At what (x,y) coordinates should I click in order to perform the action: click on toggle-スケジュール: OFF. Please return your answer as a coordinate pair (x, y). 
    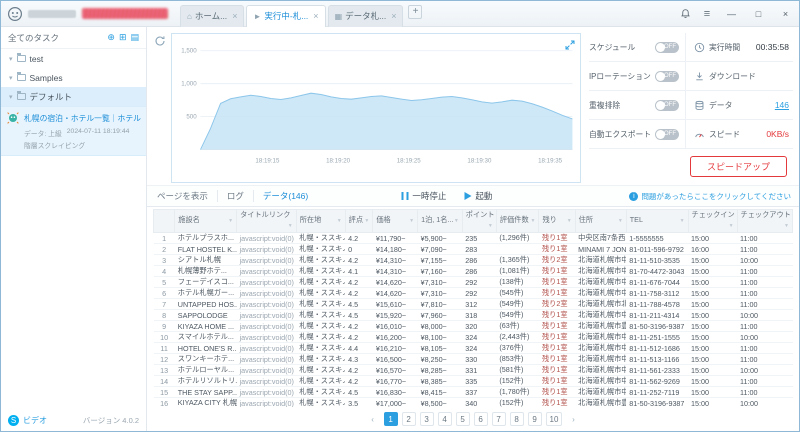
    Looking at the image, I should click on (667, 47).